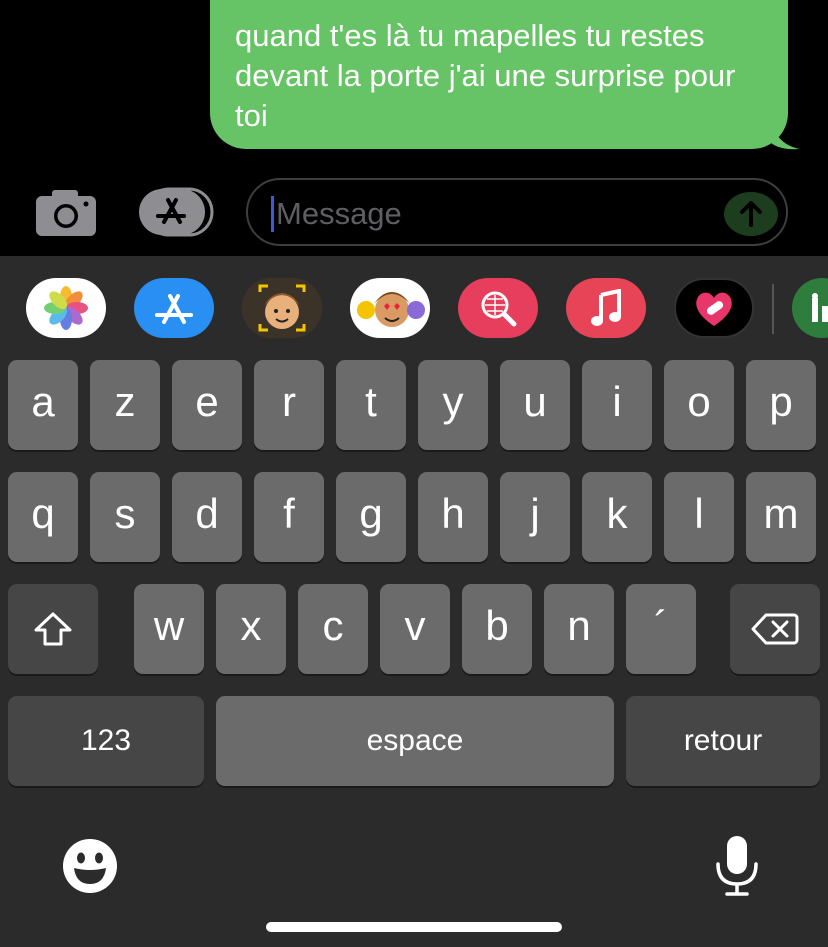  Describe the element at coordinates (289, 517) in the screenshot. I see `key-f: f` at that location.